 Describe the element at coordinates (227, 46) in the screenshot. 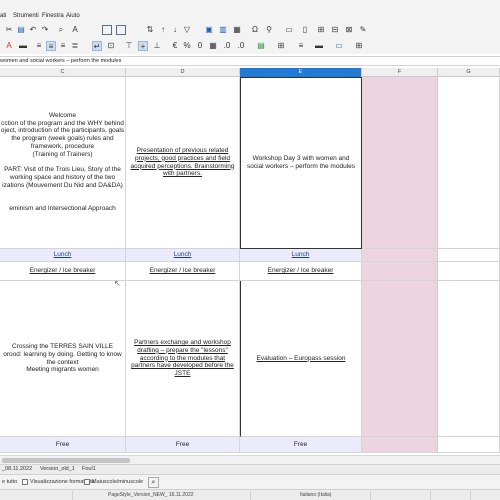

I see `add-decimal-place-icon: .0` at that location.